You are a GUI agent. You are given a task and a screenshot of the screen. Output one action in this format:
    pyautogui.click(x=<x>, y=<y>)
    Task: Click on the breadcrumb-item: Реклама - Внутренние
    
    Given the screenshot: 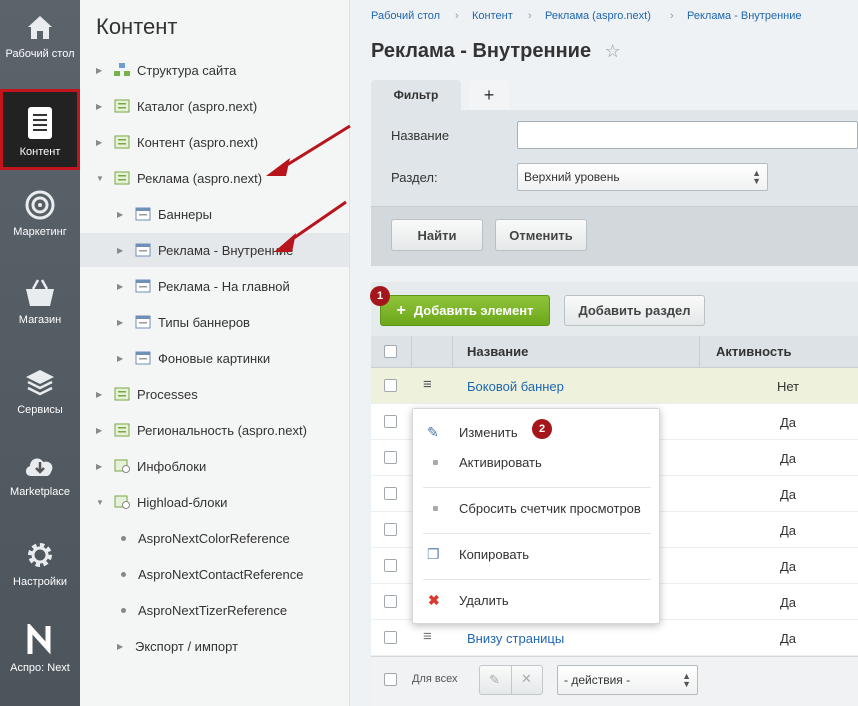 What is the action you would take?
    pyautogui.click(x=744, y=16)
    